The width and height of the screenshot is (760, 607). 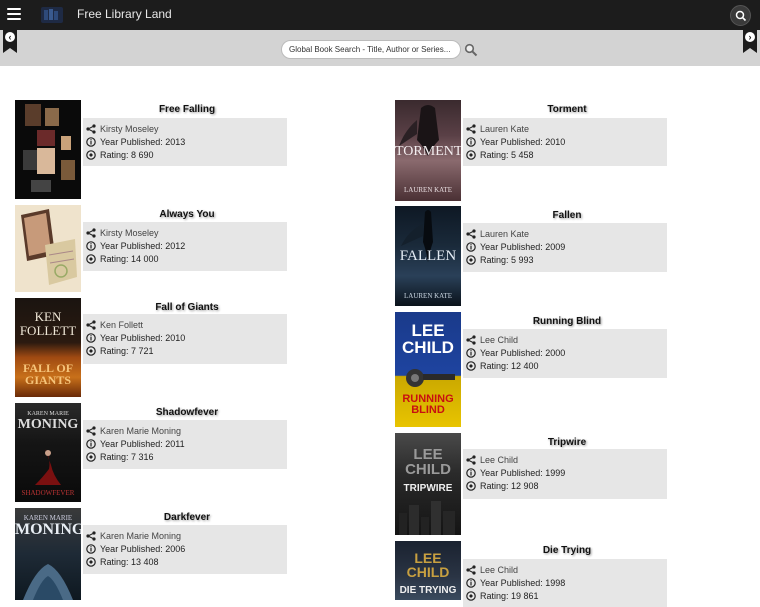 I want to click on year-row: Year Published: 2013, so click(x=135, y=143).